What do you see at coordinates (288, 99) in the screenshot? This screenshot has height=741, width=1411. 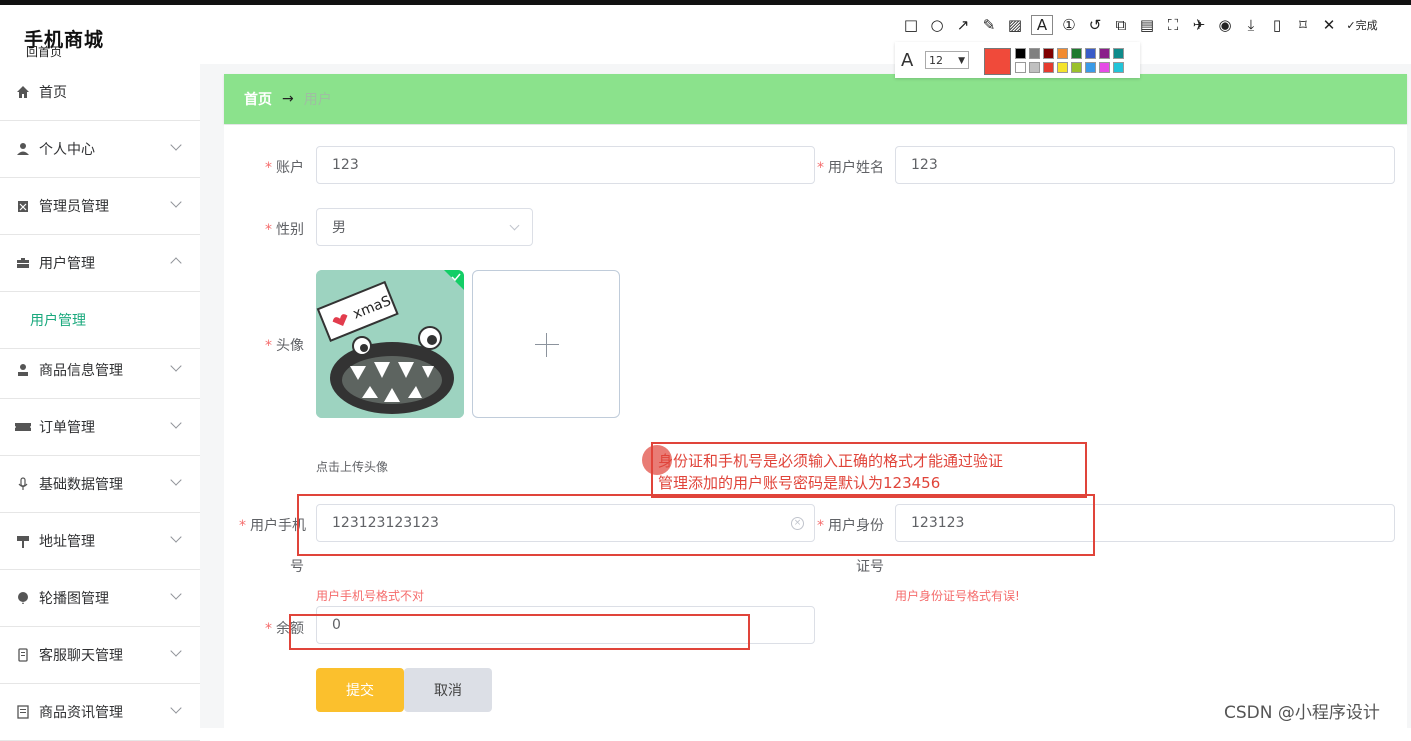 I see `breadcrumb-arrow-icon: →` at bounding box center [288, 99].